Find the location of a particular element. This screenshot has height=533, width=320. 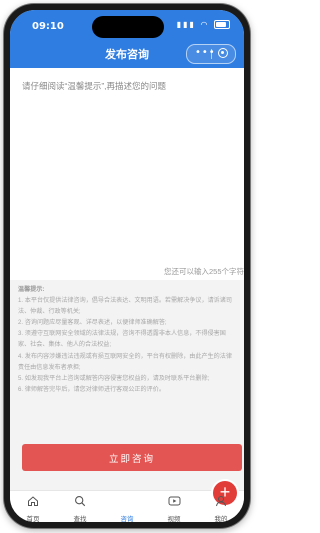

status-icons: ▮▮▮ ◠ is located at coordinates (203, 24).